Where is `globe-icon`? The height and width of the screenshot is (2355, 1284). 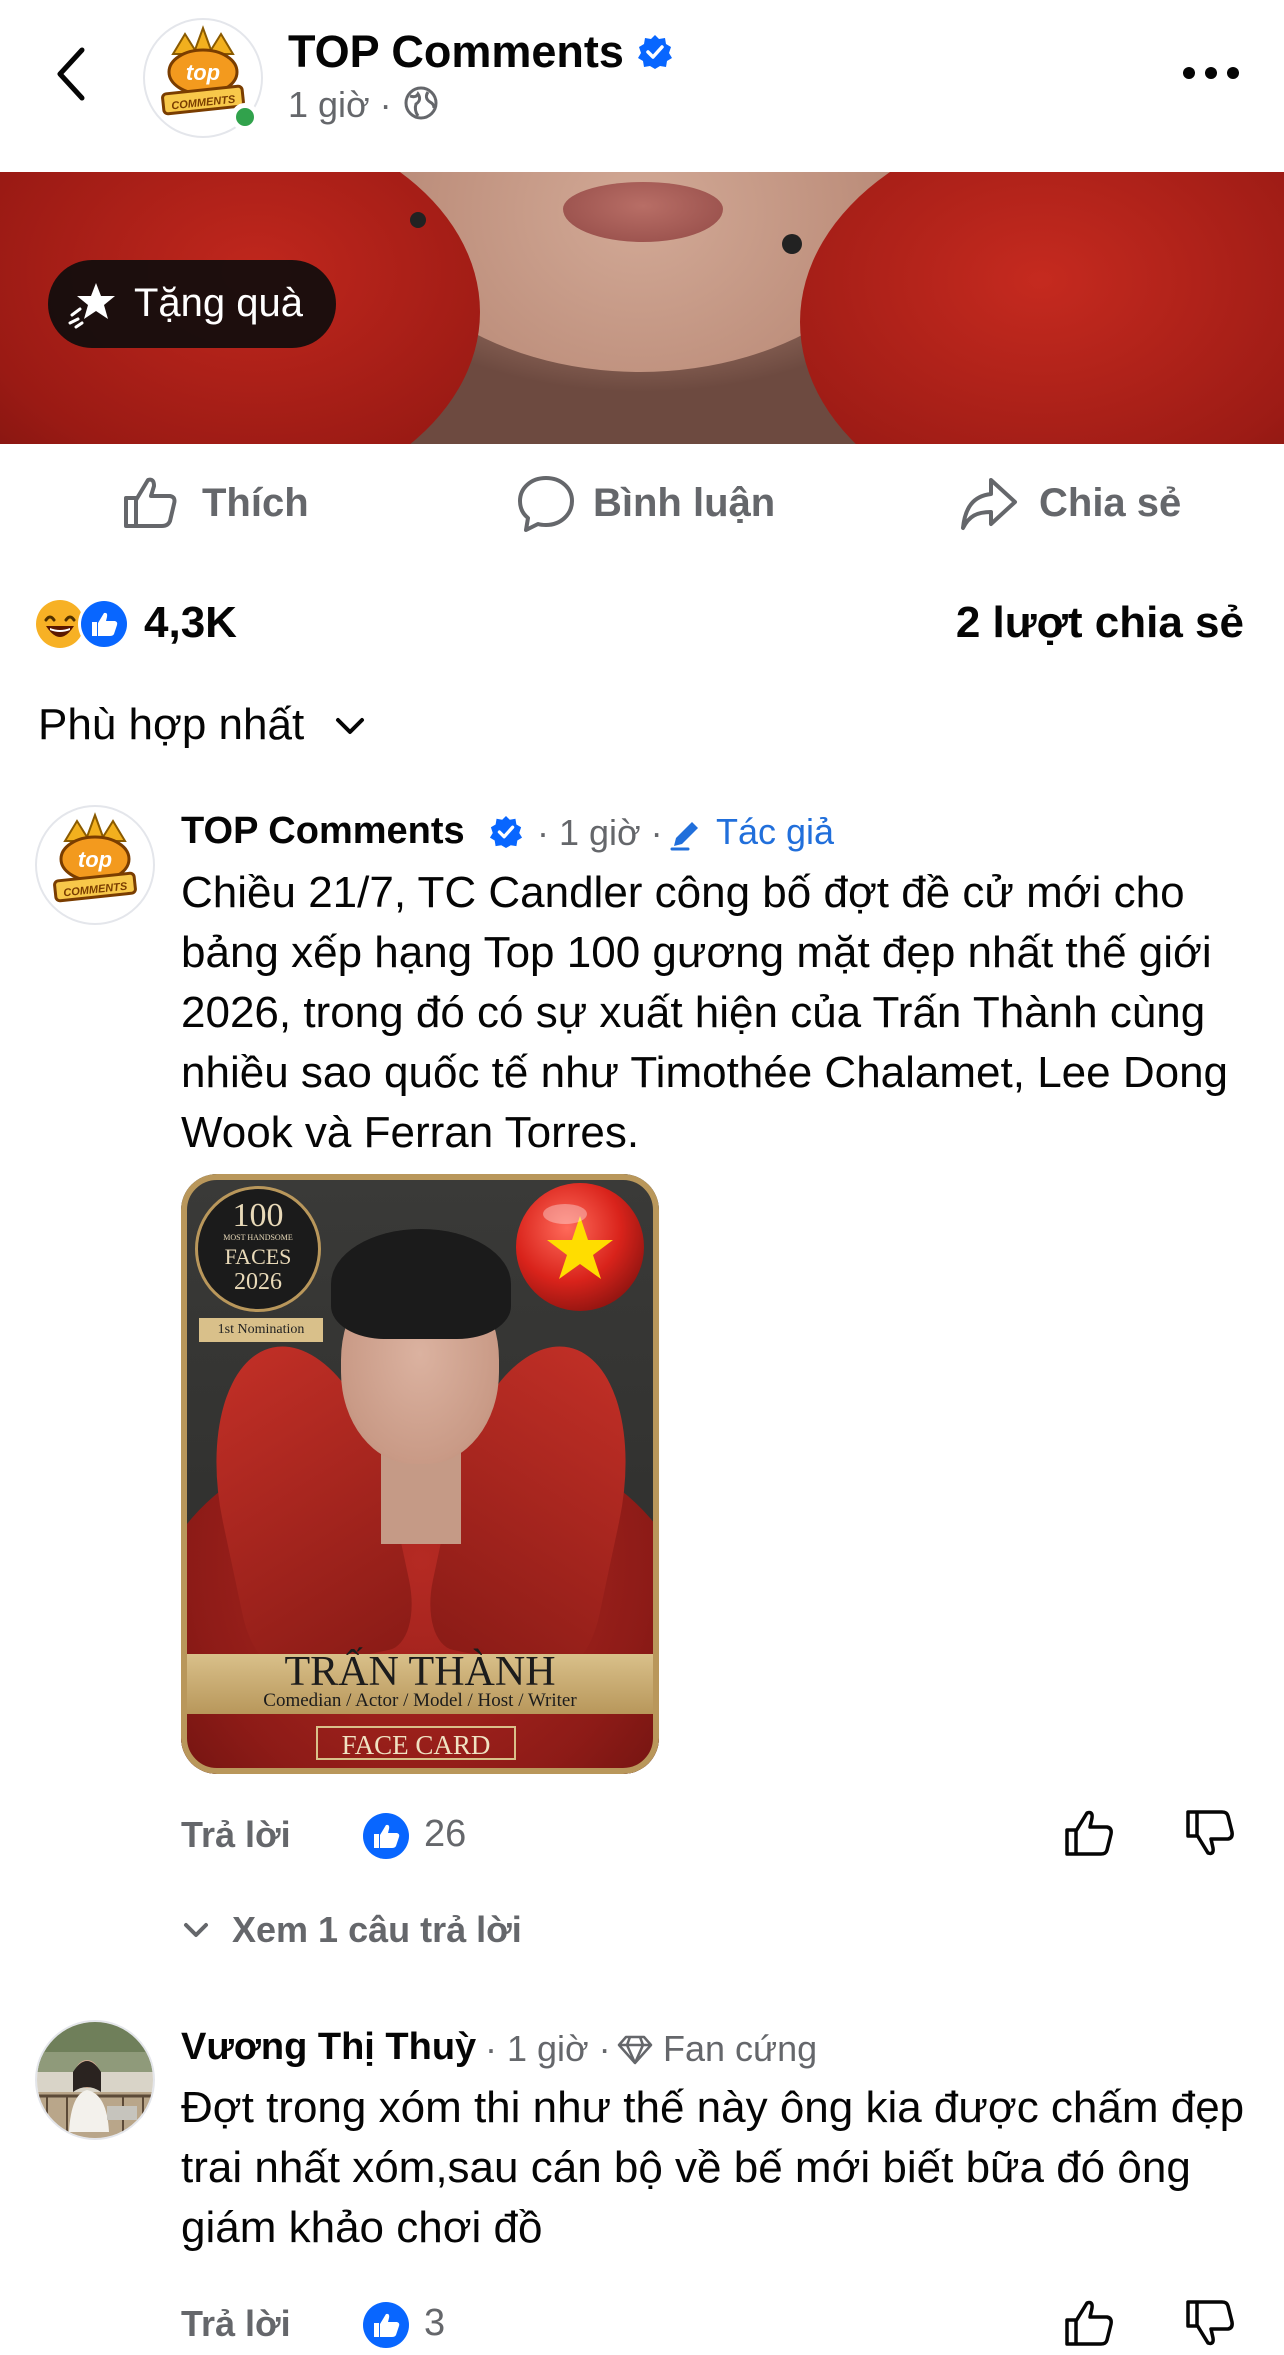
globe-icon is located at coordinates (421, 103).